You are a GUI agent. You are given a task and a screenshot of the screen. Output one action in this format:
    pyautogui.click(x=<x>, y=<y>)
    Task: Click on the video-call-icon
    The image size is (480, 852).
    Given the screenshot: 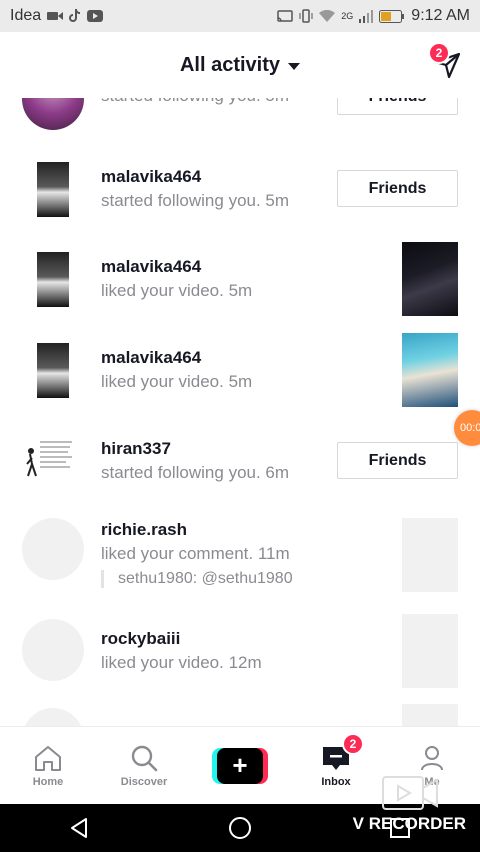 What is the action you would take?
    pyautogui.click(x=55, y=16)
    